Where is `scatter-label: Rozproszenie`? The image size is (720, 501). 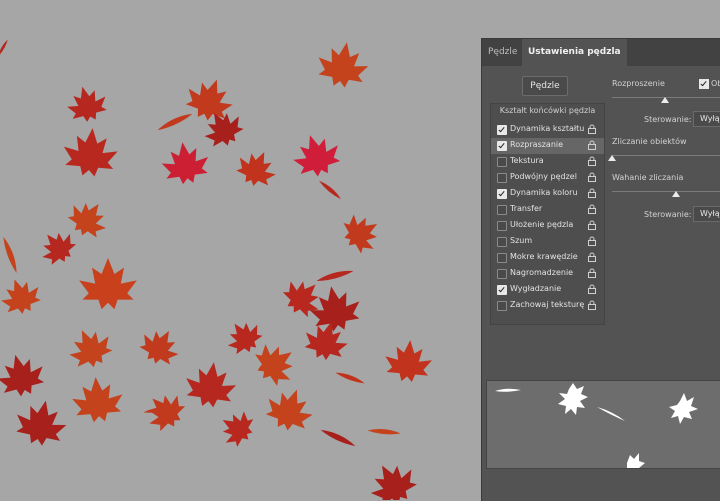
scatter-label: Rozproszenie is located at coordinates (638, 83).